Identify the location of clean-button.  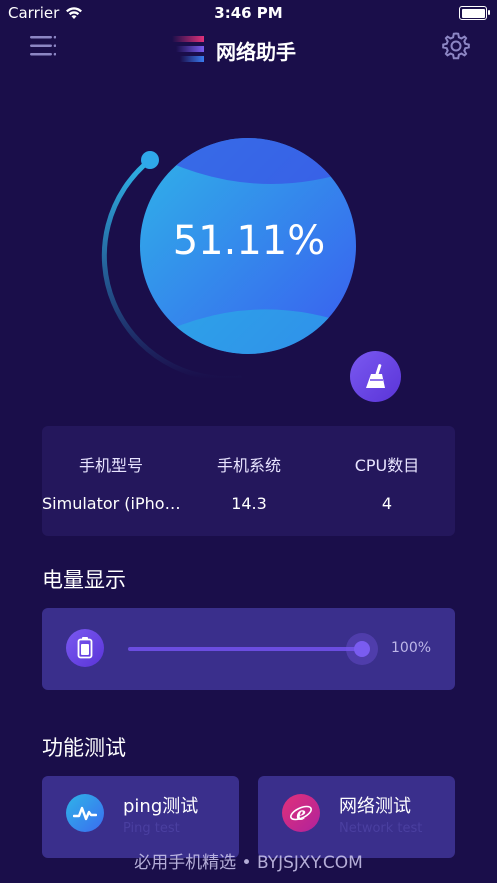
(375, 376).